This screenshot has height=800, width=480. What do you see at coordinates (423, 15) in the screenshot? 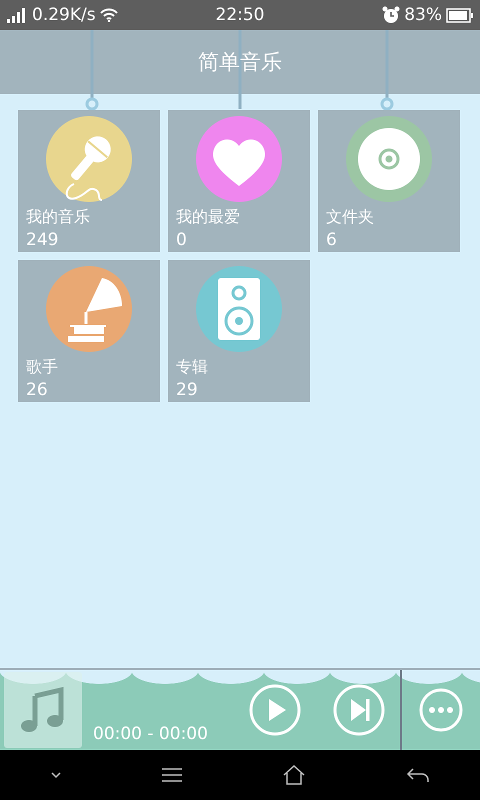
I see `battery-percent: 83%` at bounding box center [423, 15].